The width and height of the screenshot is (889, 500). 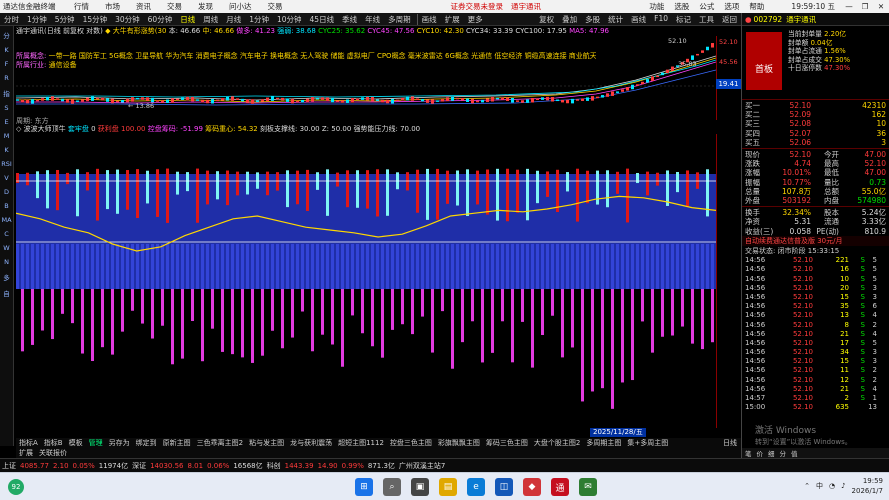 I want to click on tab-flag-main: 彩旗飘飘主图, so click(x=459, y=443).